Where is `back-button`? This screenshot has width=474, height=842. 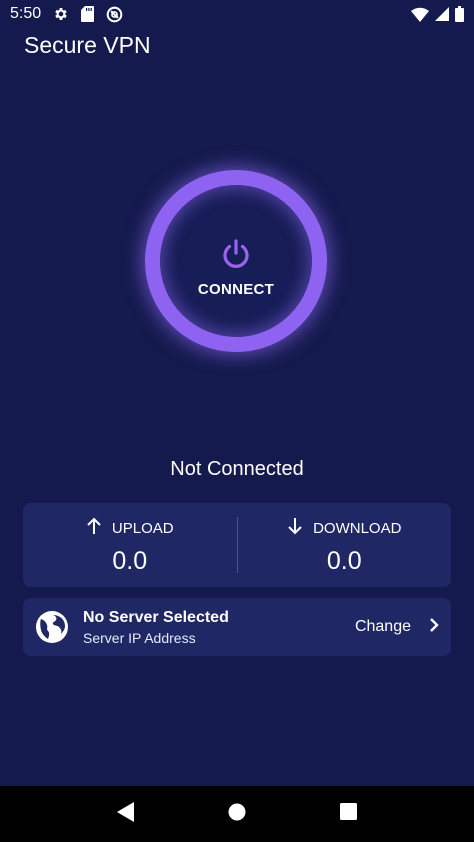 back-button is located at coordinates (126, 814).